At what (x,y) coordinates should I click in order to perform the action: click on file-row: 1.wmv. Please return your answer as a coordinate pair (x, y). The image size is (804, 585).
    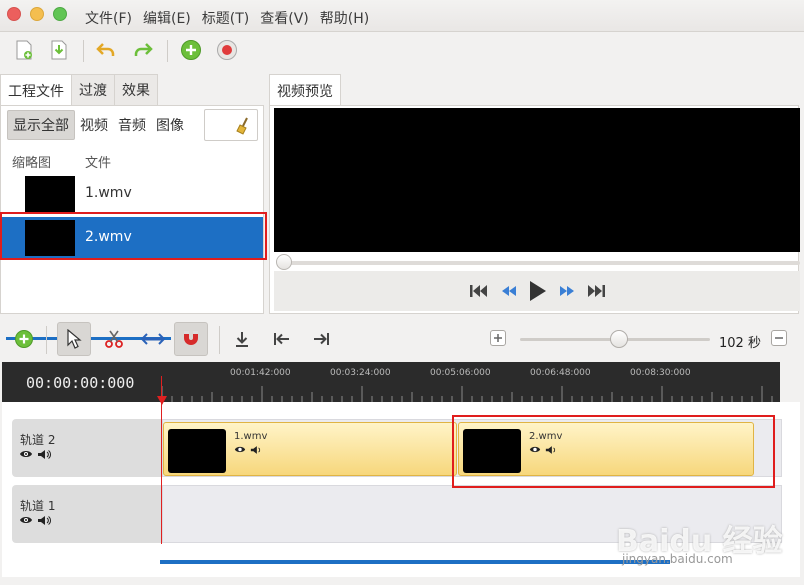
    Looking at the image, I should click on (132, 194).